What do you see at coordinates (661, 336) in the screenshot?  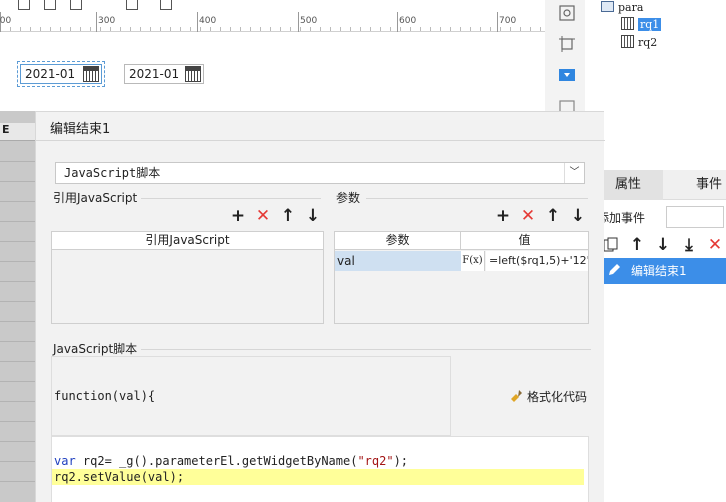 I see `properties-panel: 属性 事件 添加事件 ↑ ↓ ⤓ ✕ 编辑结束1` at bounding box center [661, 336].